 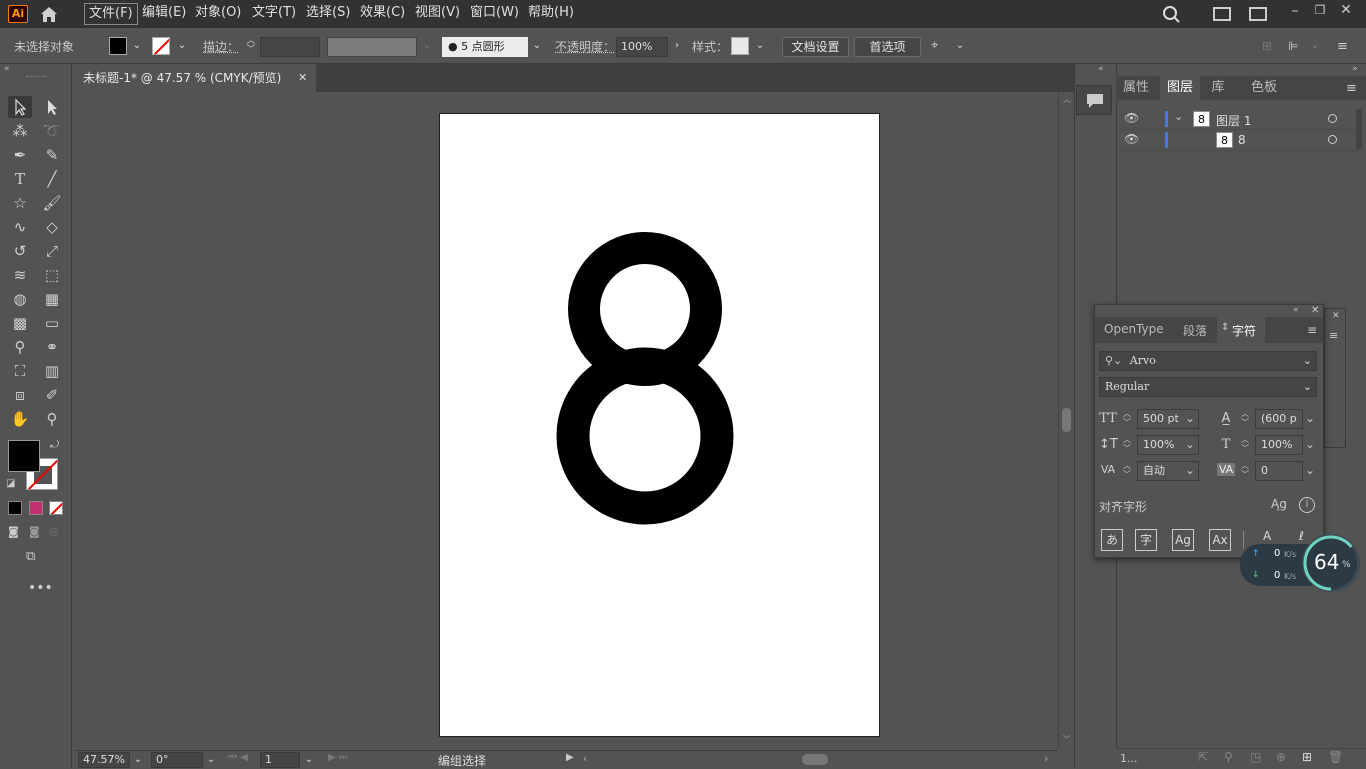 I want to click on scroll-right-icon: ›, so click(x=1046, y=758).